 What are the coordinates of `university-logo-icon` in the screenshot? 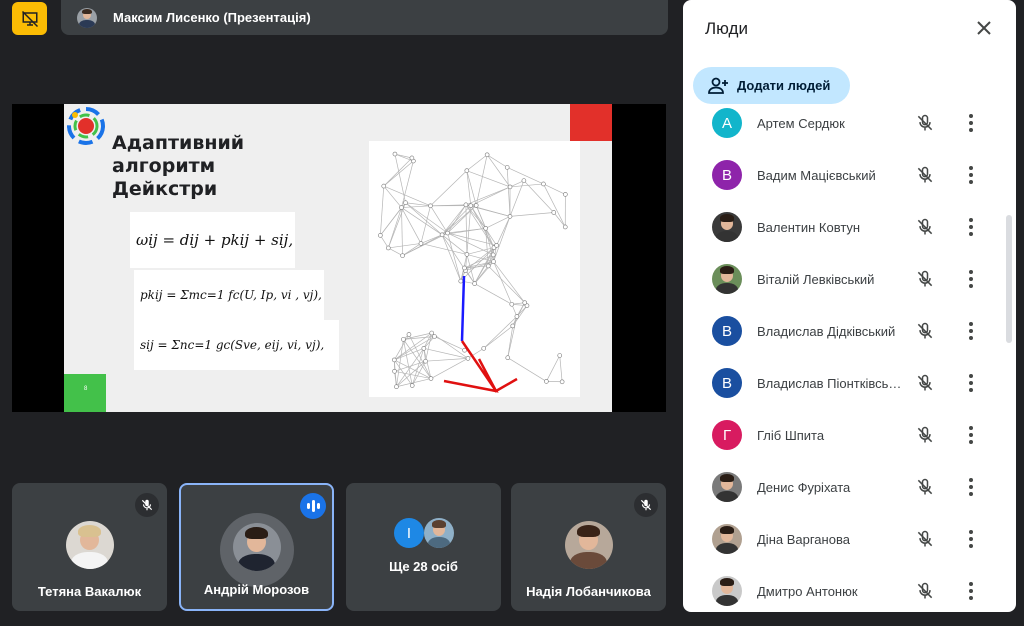 It's located at (86, 126).